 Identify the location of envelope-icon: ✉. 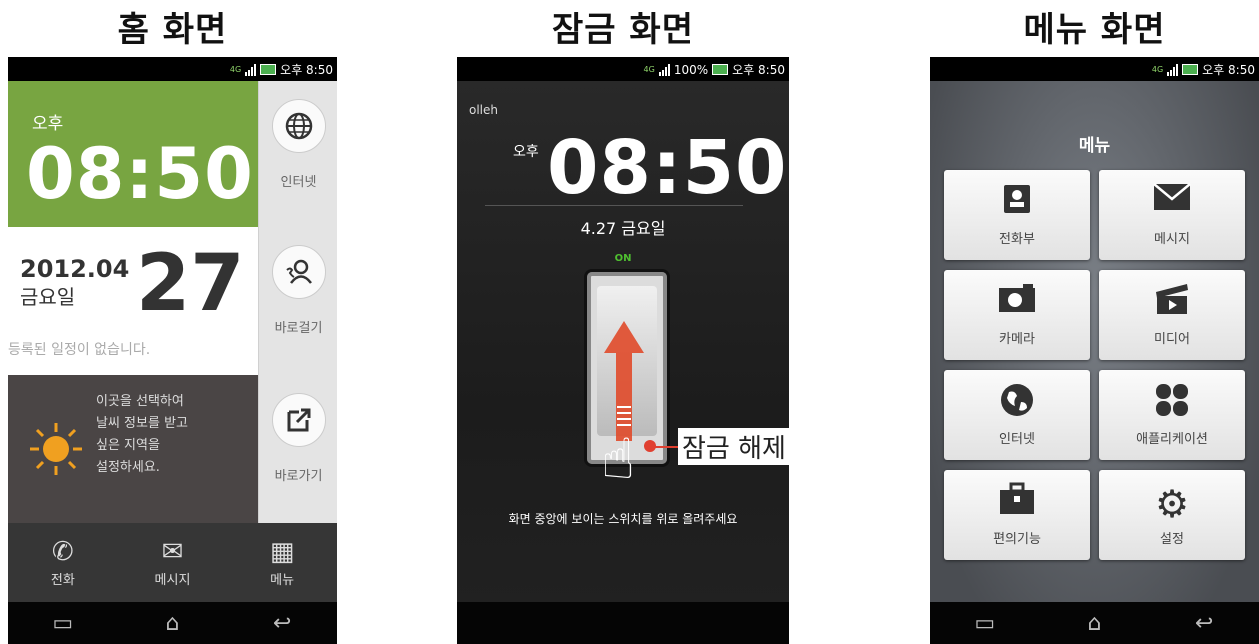
(172, 552).